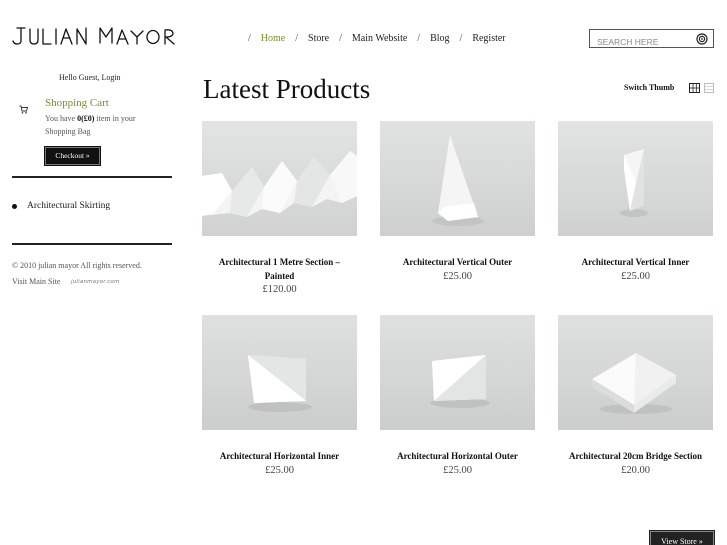  What do you see at coordinates (635, 263) in the screenshot?
I see `product-name: Architectural Vertical Inner` at bounding box center [635, 263].